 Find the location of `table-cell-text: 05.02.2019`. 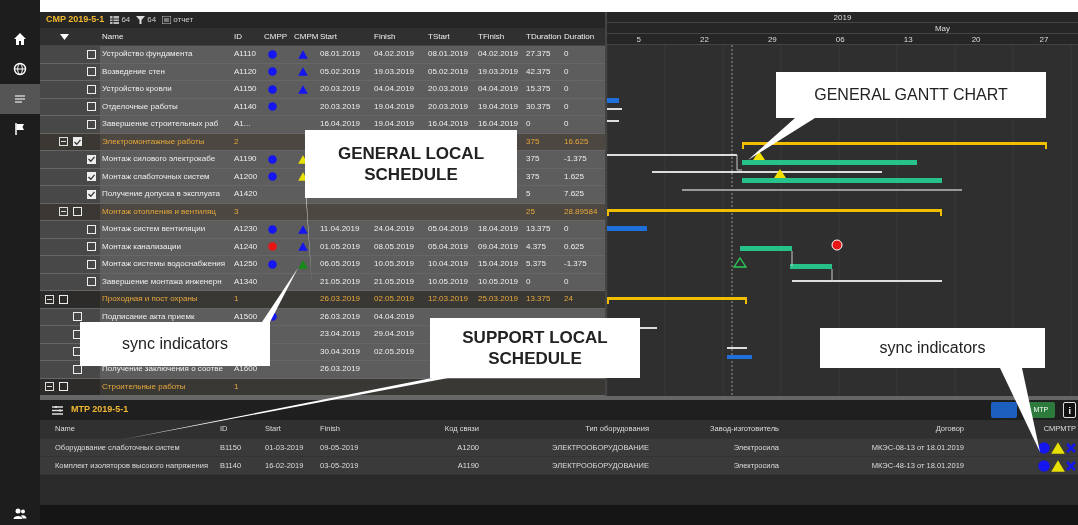

table-cell-text: 05.02.2019 is located at coordinates (448, 71).